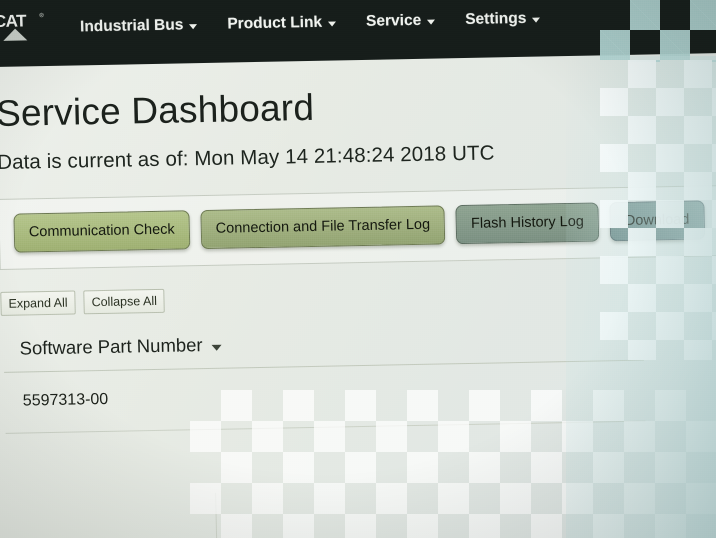 The image size is (716, 538). I want to click on nav-item-service: Service, so click(401, 21).